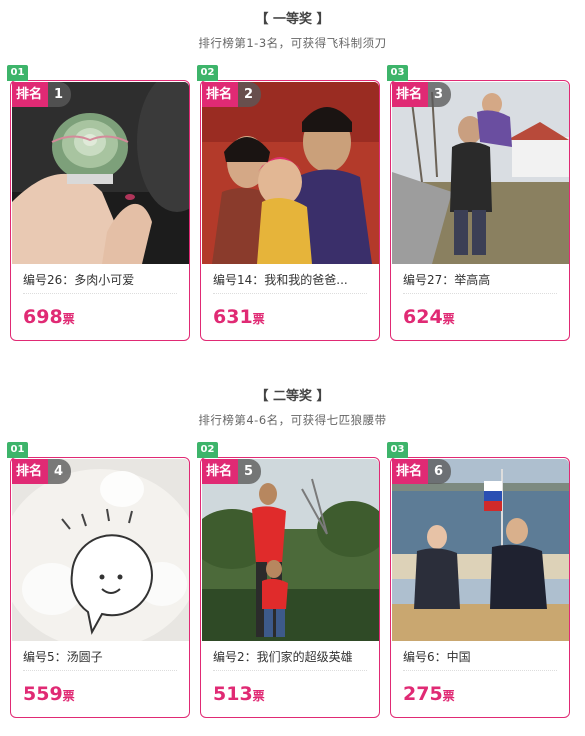  Describe the element at coordinates (292, 396) in the screenshot. I see `section-title: 【 二等奖 】` at that location.